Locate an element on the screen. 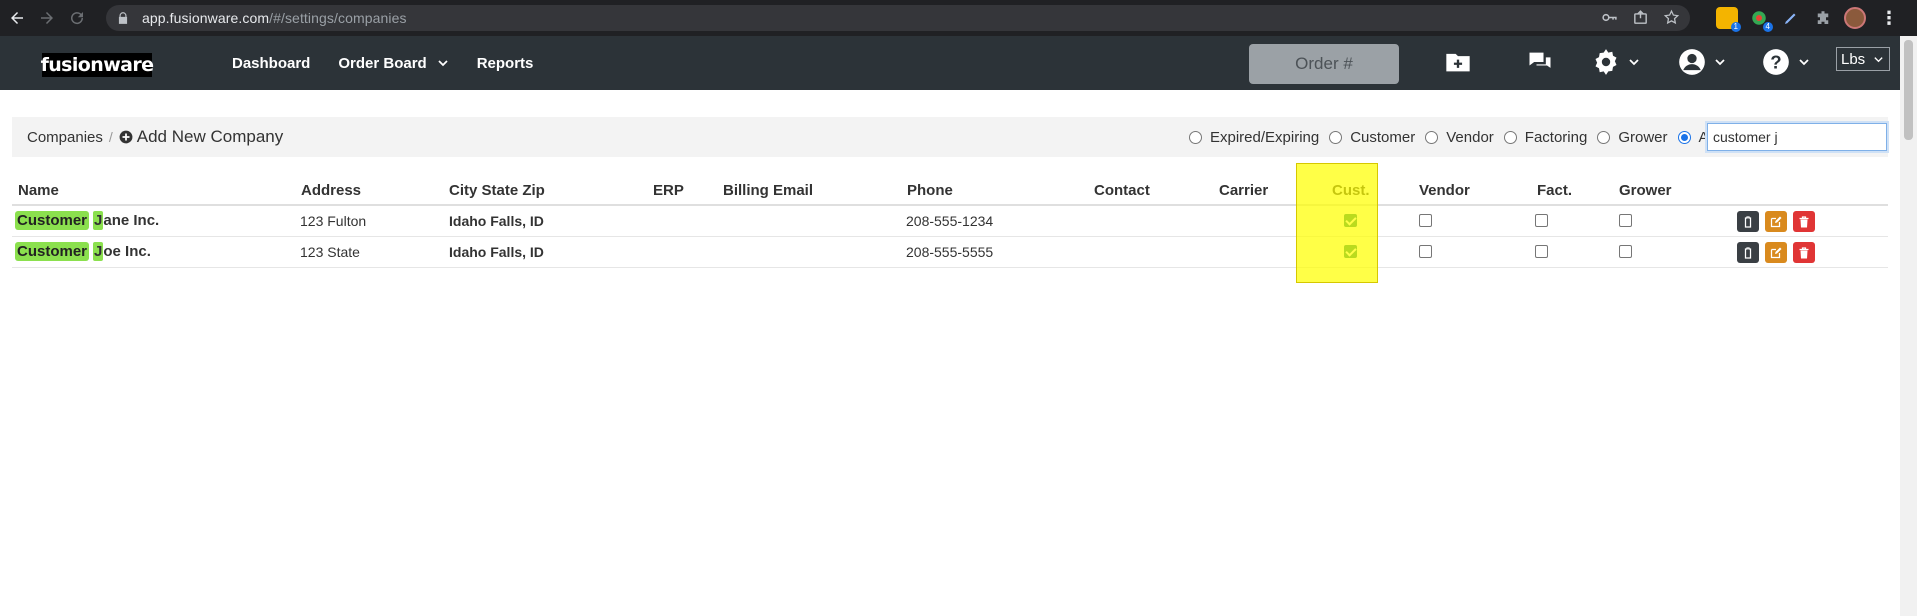 This screenshot has width=1917, height=616. star-icon is located at coordinates (1671, 17).